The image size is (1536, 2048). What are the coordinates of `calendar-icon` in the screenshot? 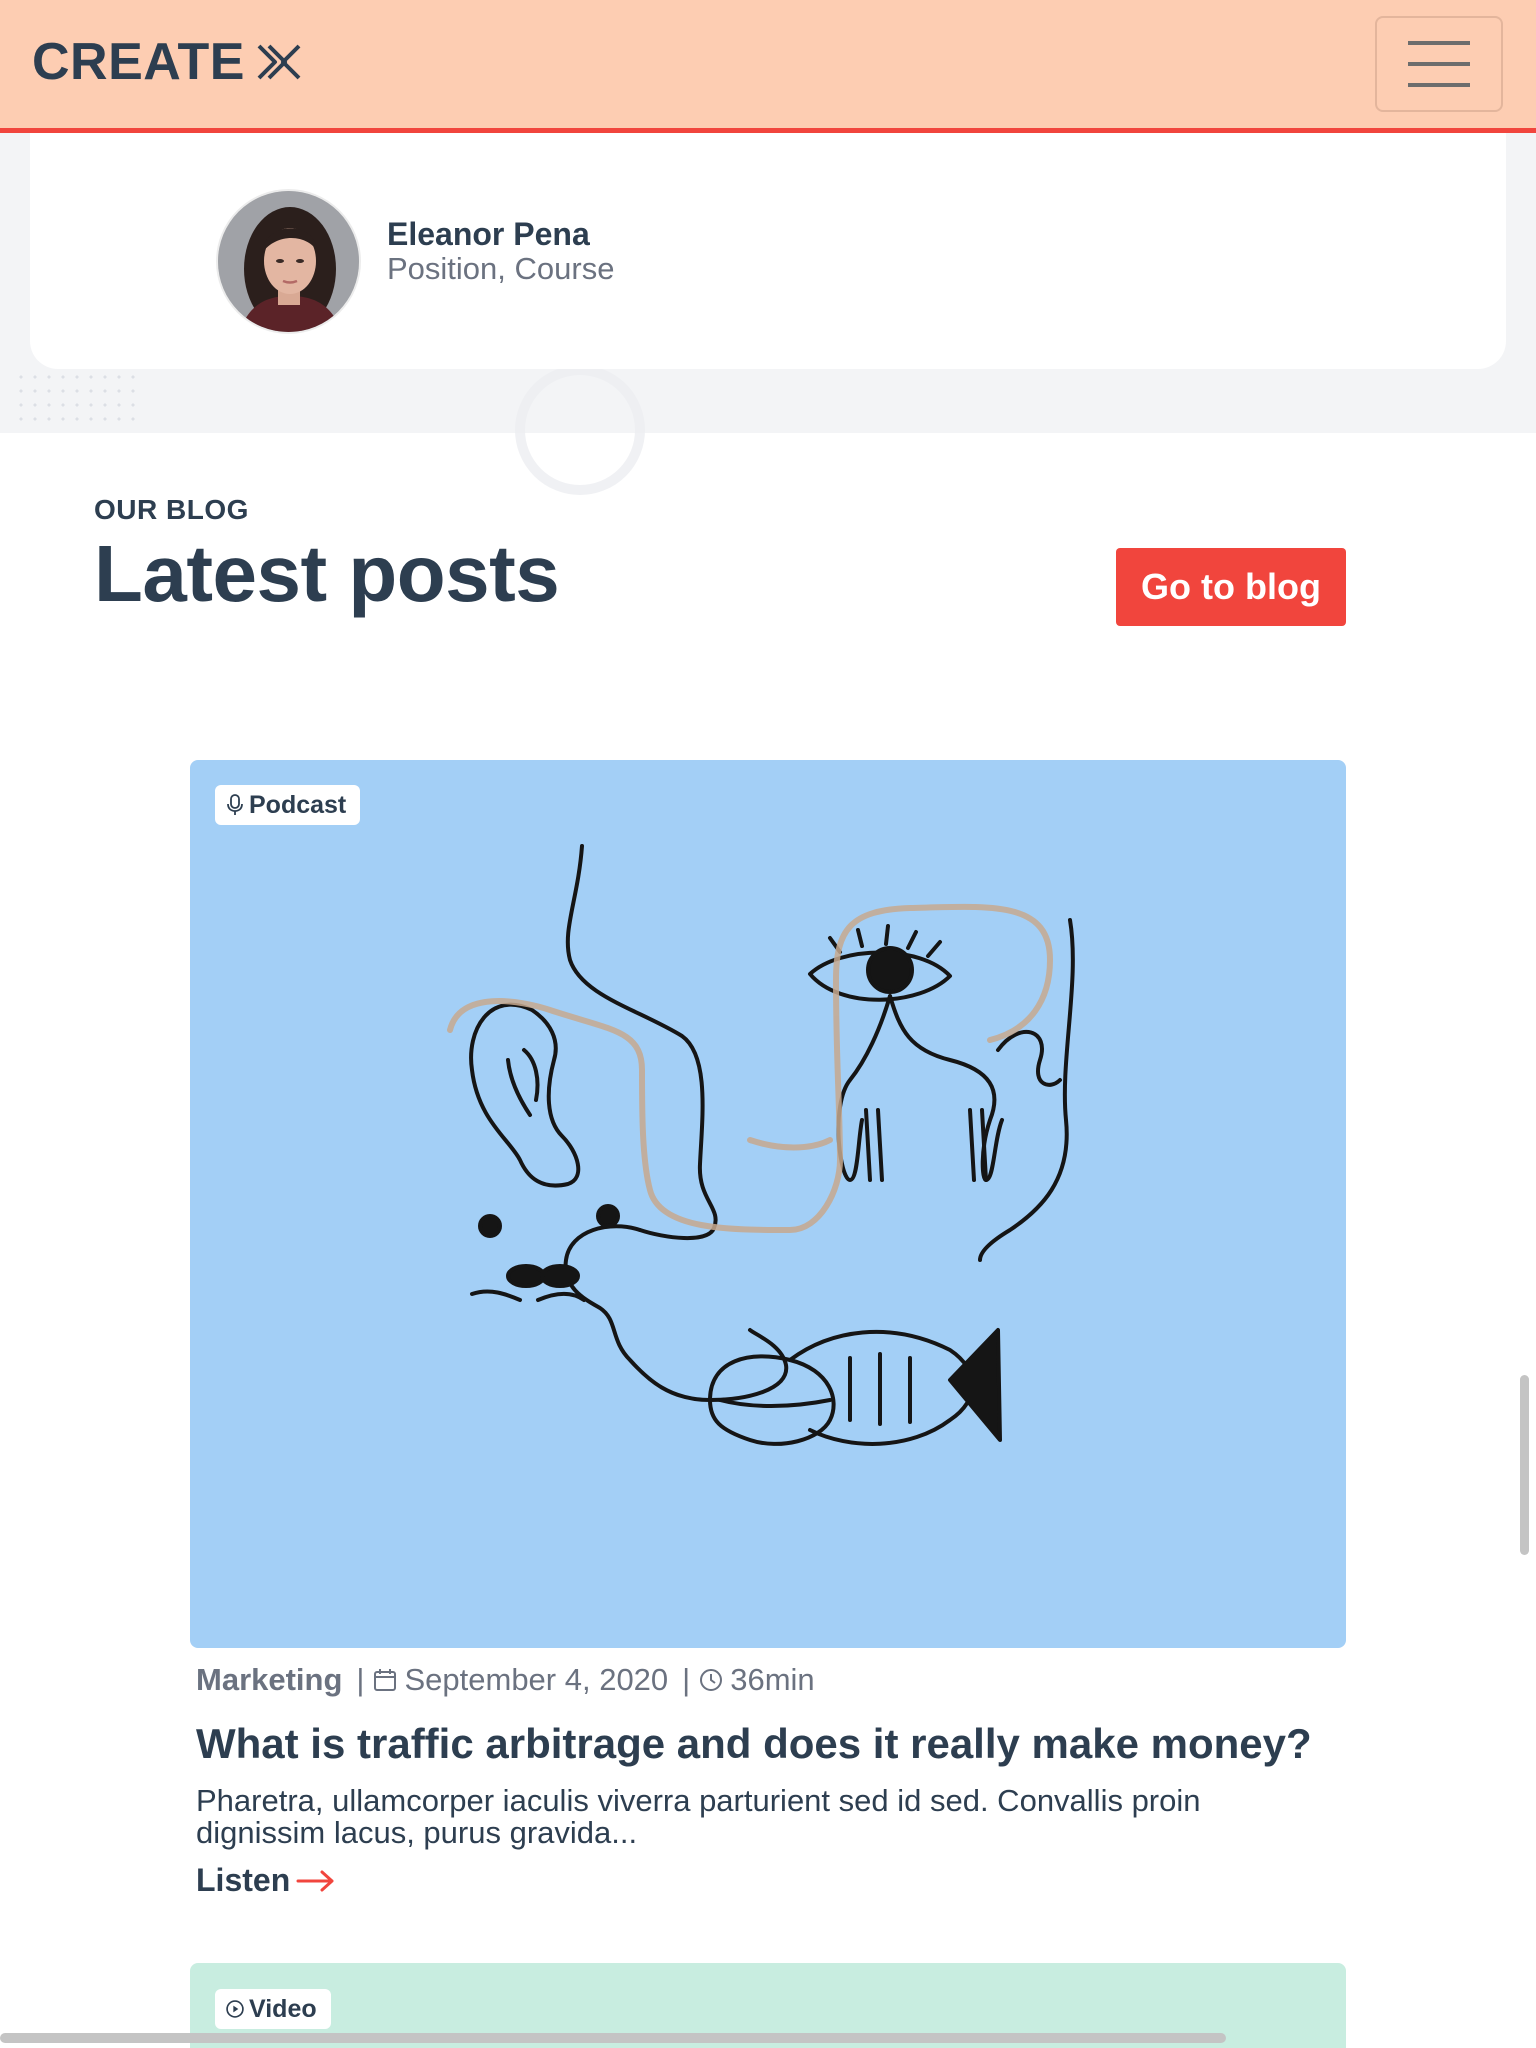 It's located at (385, 1680).